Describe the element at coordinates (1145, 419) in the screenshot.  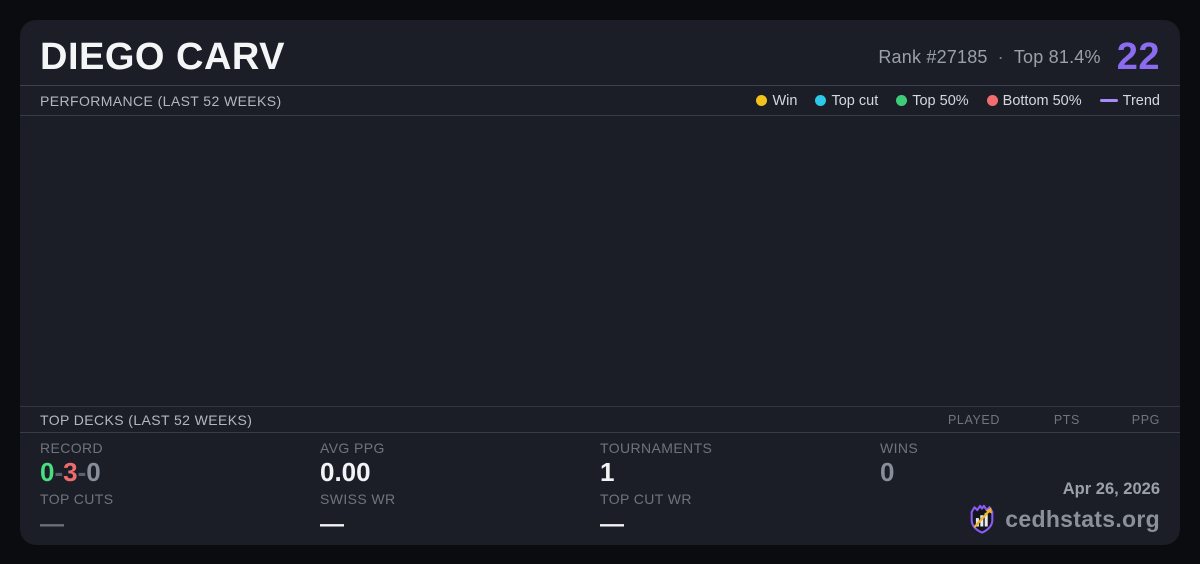
I see `column-header-ppg: PPG` at that location.